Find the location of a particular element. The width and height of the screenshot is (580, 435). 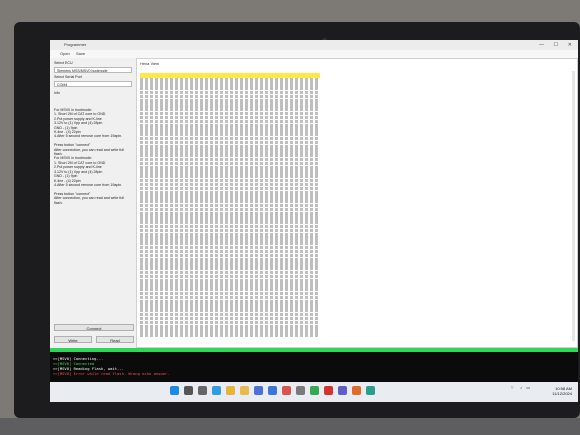

menu-save: Save is located at coordinates (80, 54).